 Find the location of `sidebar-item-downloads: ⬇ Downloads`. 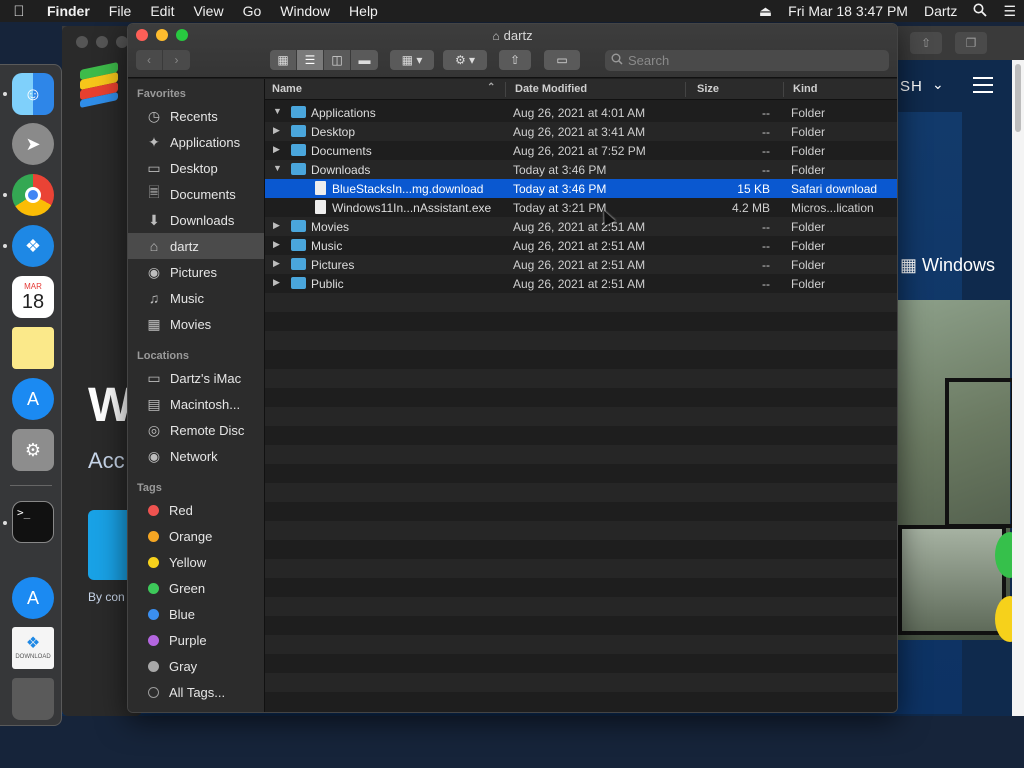

sidebar-item-downloads: ⬇ Downloads is located at coordinates (196, 220).